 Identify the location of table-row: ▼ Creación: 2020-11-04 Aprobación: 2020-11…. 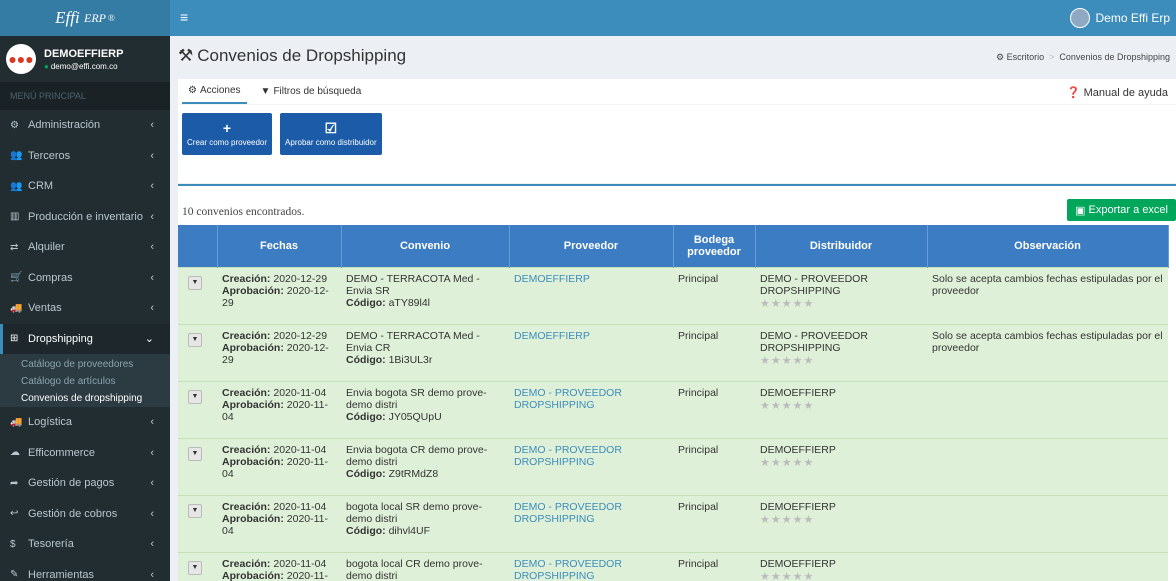
(673, 466).